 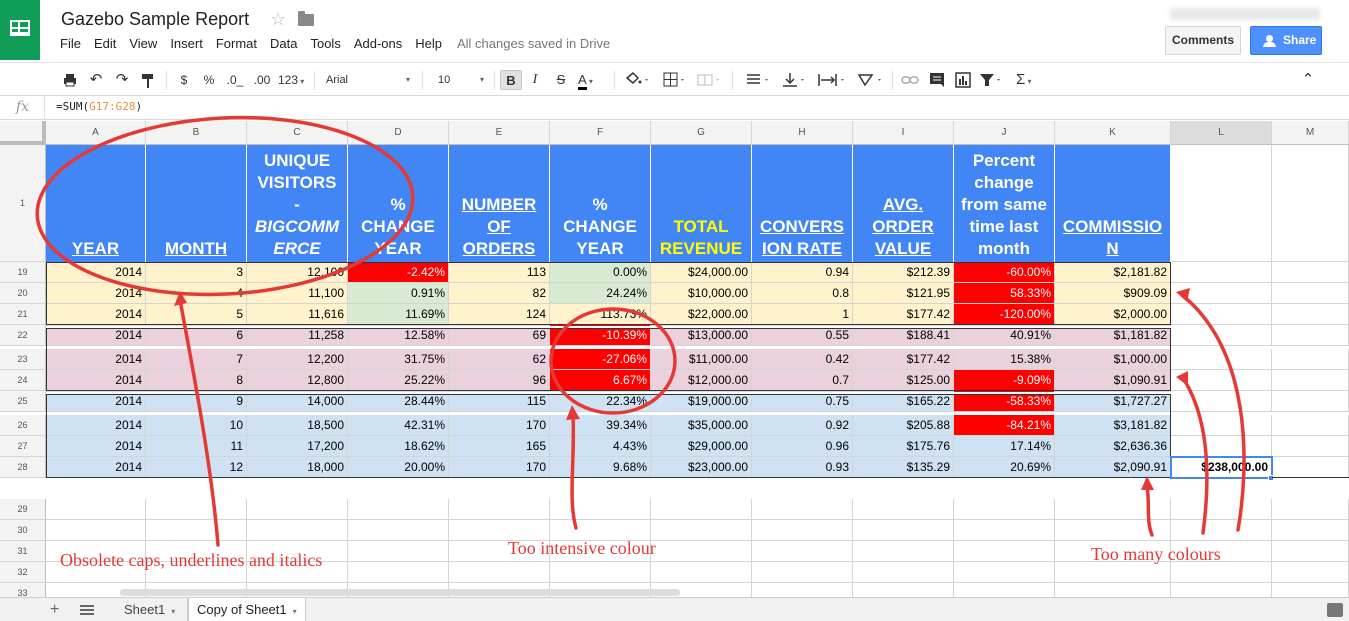 I want to click on table-cell: -58.33%, so click(x=1004, y=401).